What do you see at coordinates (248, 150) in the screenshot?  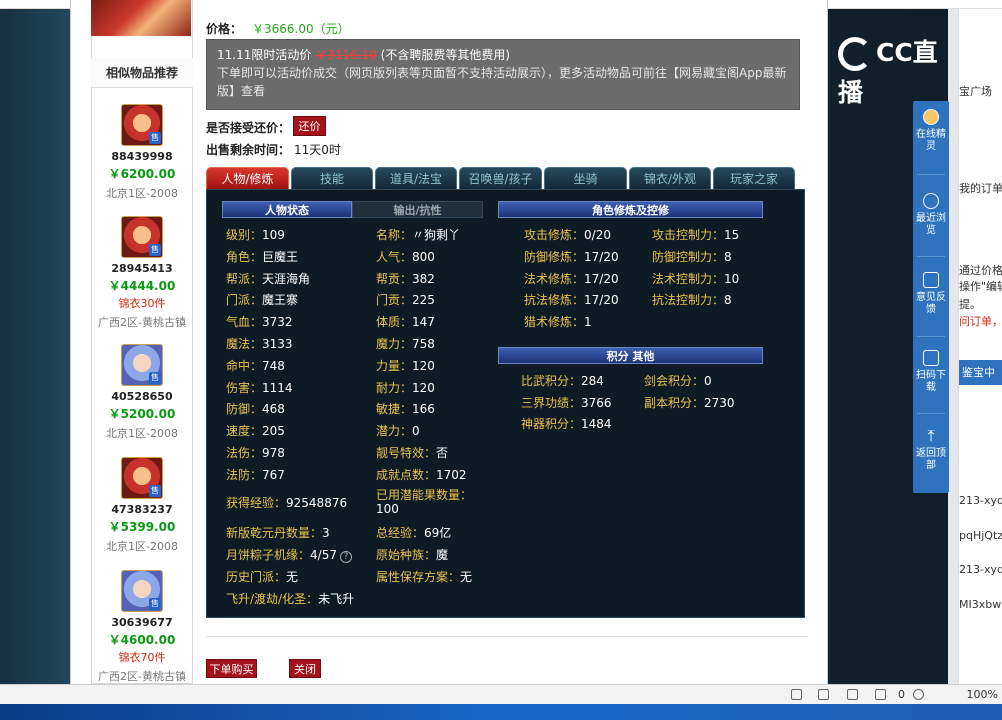 I see `time-left-label: 出售剩余时间：` at bounding box center [248, 150].